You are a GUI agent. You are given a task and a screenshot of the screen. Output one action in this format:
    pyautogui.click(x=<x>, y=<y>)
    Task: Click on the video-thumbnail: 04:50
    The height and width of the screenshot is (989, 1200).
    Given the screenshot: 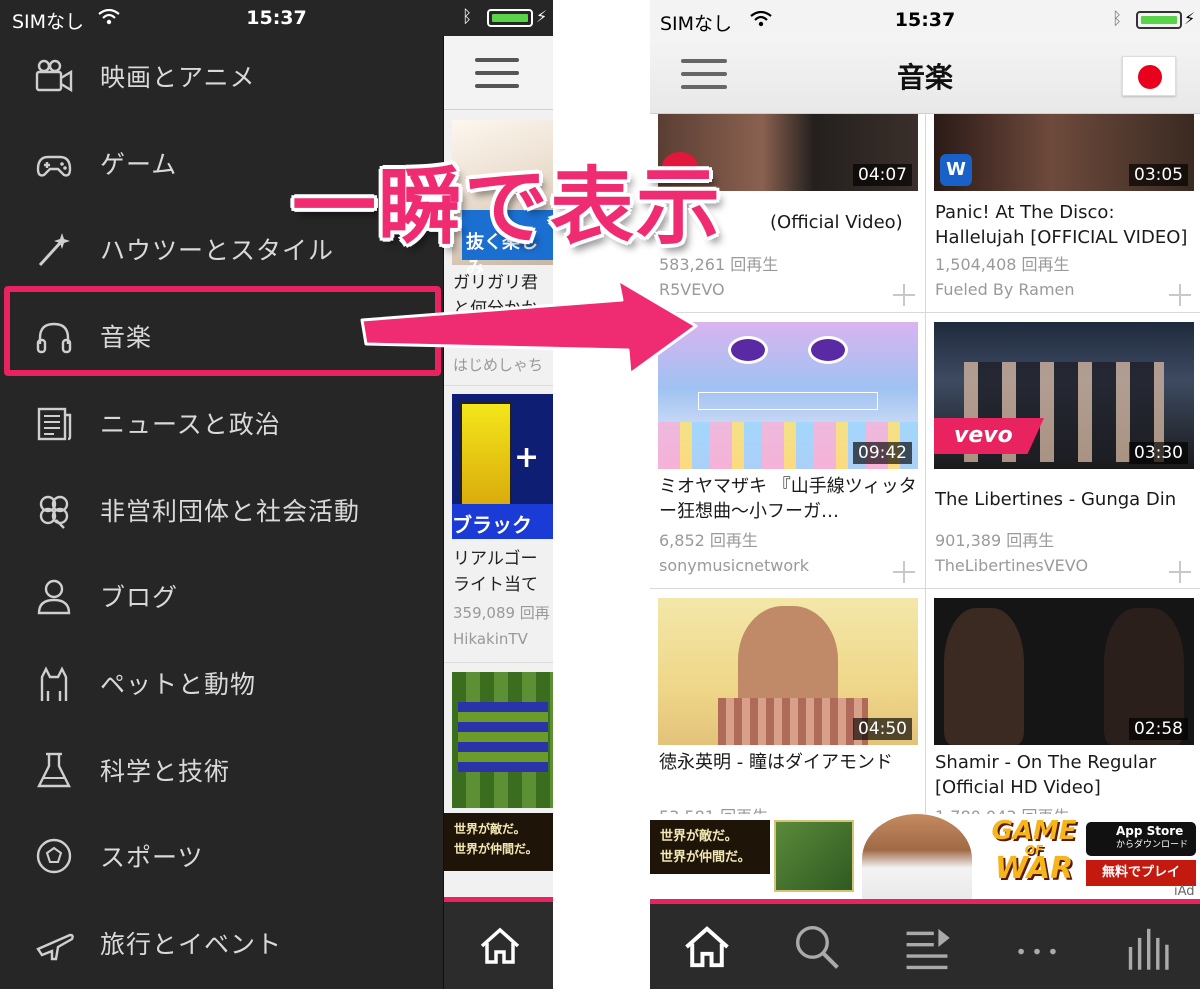 What is the action you would take?
    pyautogui.click(x=788, y=671)
    